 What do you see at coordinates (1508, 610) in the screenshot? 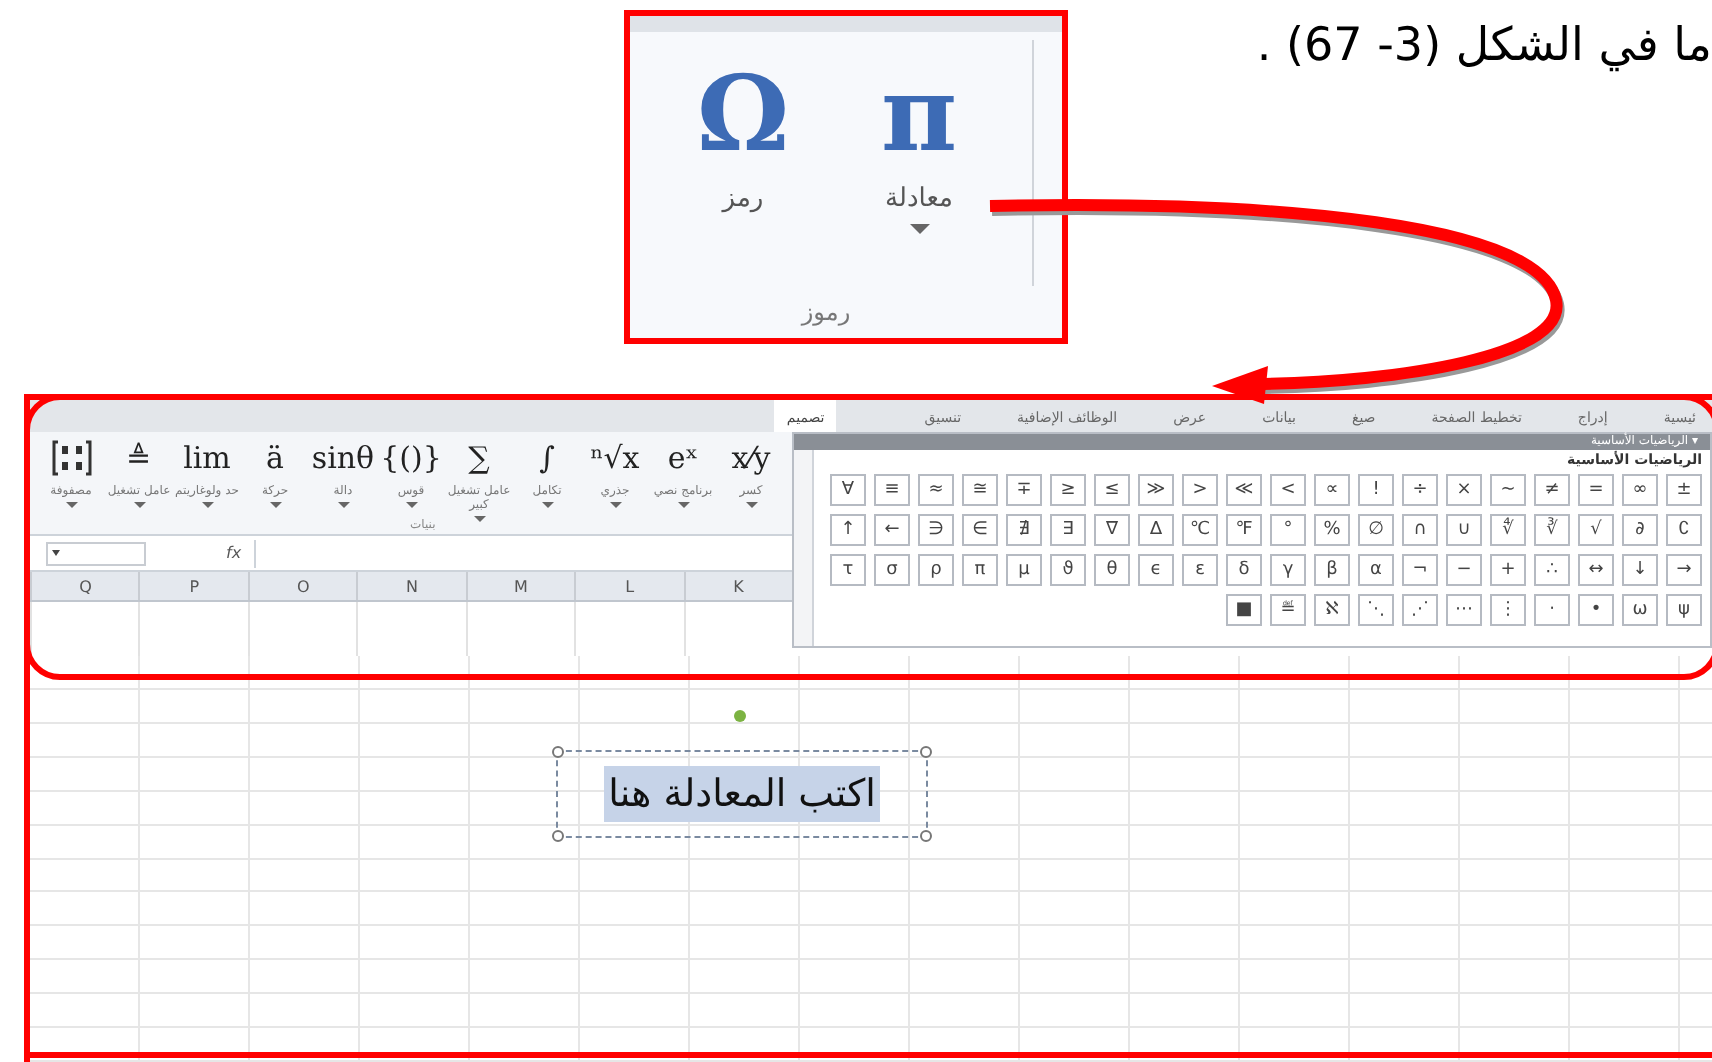
I see `symbol-key: ⋮` at bounding box center [1508, 610].